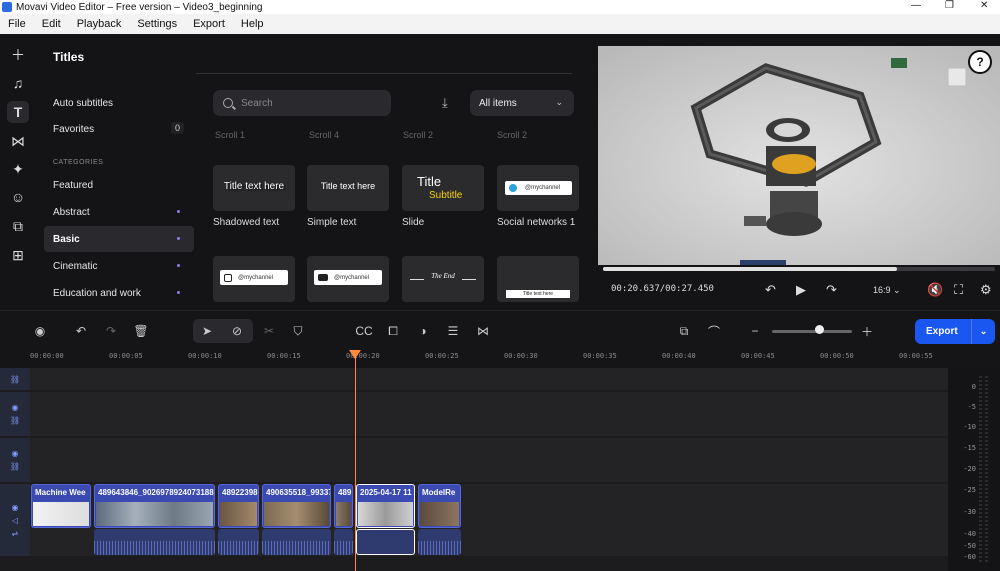 Image resolution: width=1000 pixels, height=571 pixels. What do you see at coordinates (78, 162) in the screenshot?
I see `categories-heading: CATEGORIES` at bounding box center [78, 162].